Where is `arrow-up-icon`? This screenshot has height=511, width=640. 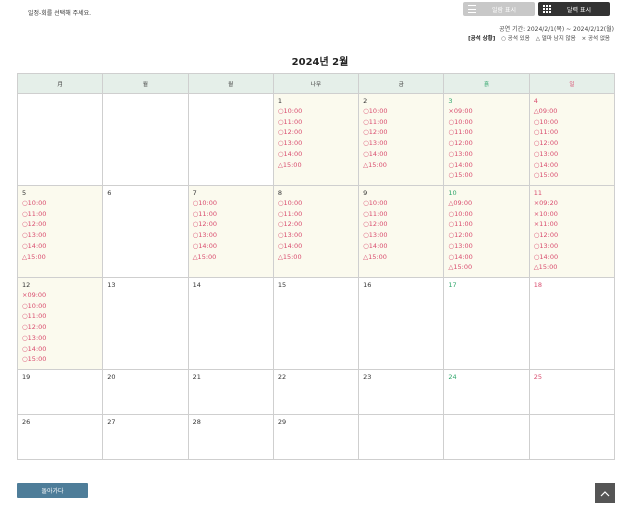 arrow-up-icon is located at coordinates (605, 493).